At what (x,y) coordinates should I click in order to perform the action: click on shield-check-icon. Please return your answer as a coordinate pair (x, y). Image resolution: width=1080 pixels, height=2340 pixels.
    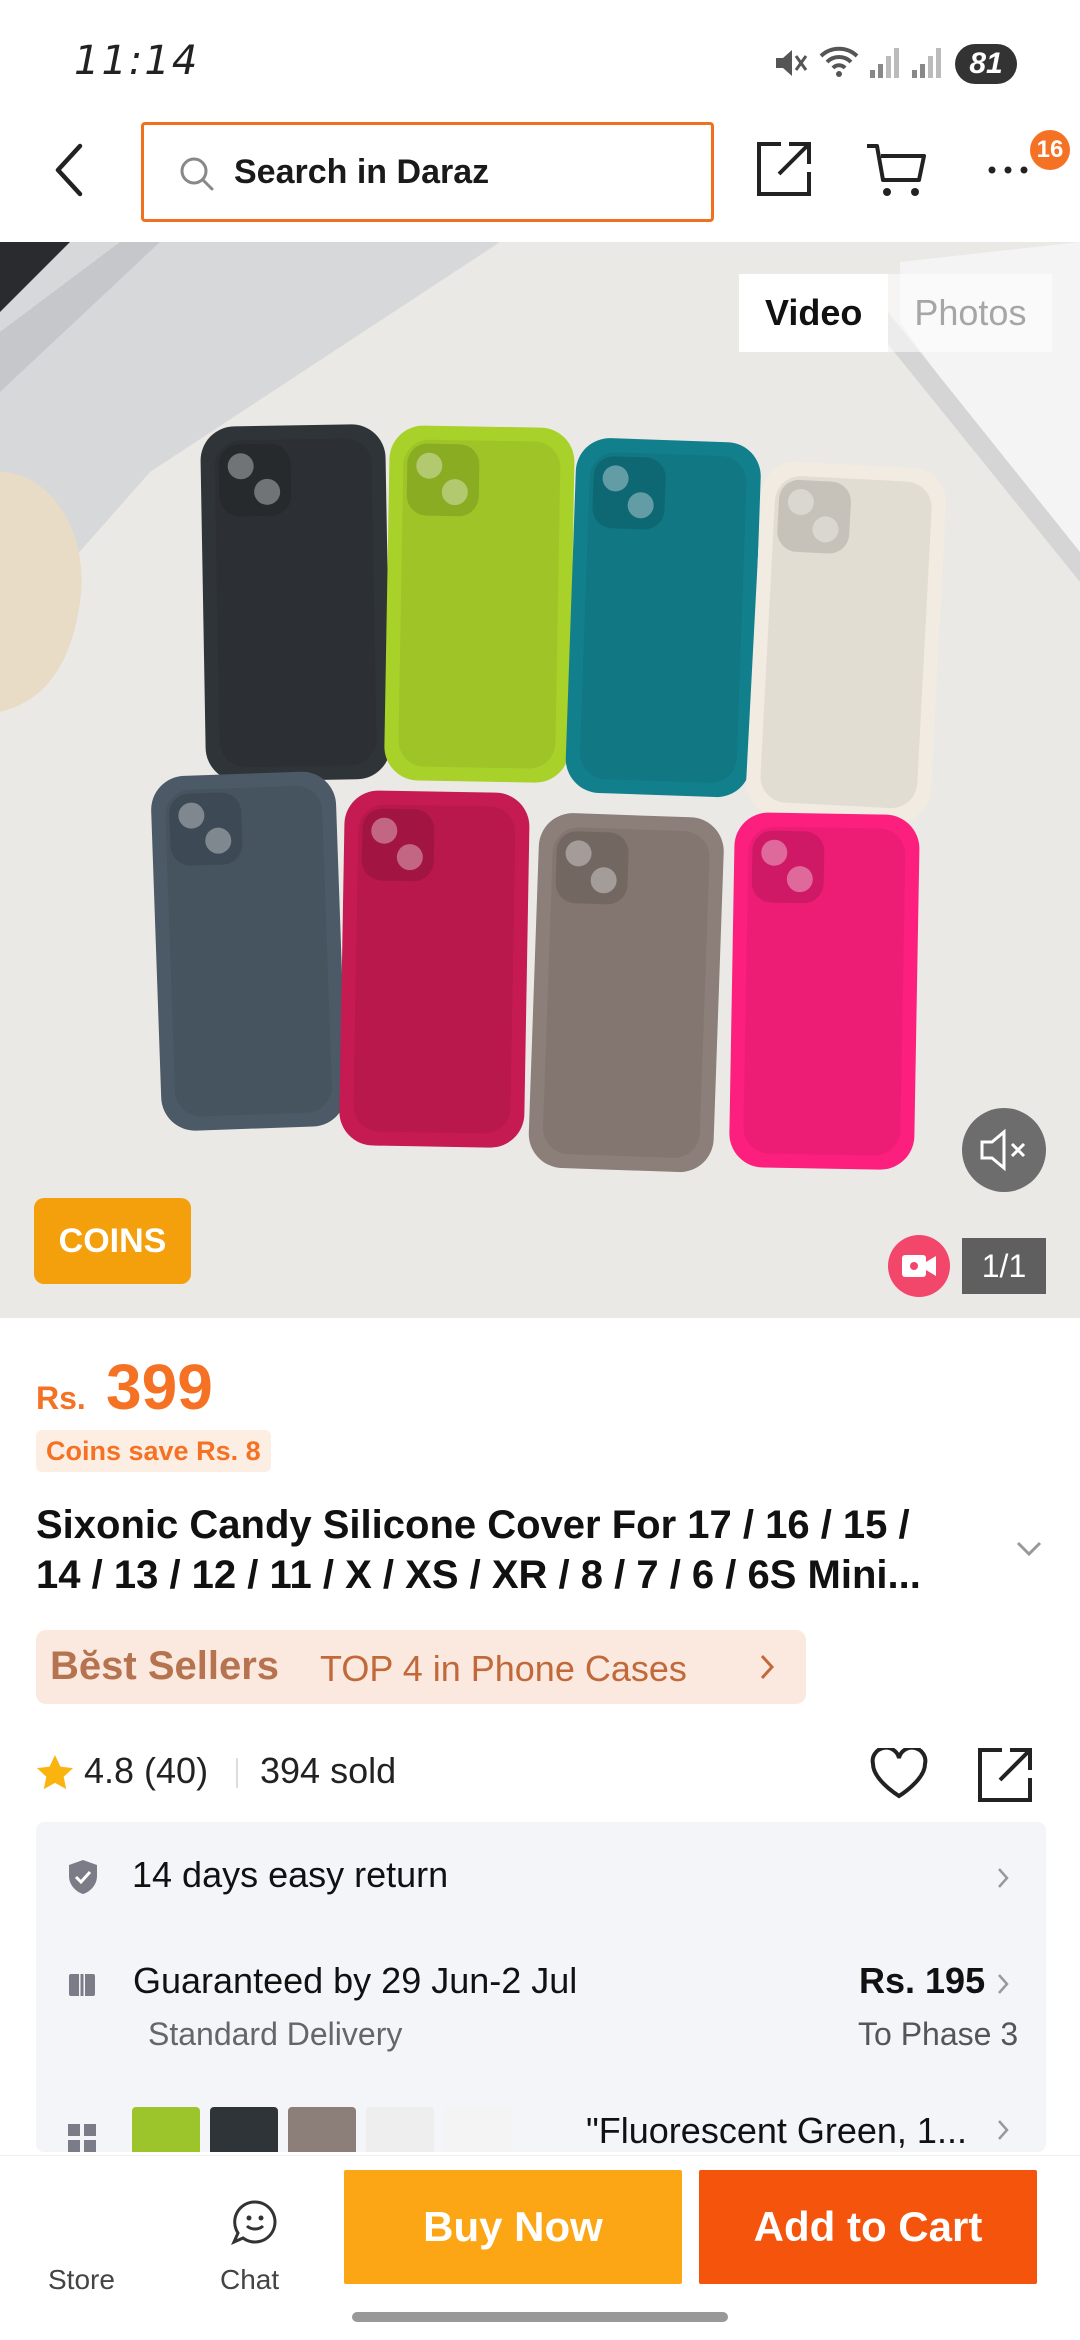
    Looking at the image, I should click on (83, 1877).